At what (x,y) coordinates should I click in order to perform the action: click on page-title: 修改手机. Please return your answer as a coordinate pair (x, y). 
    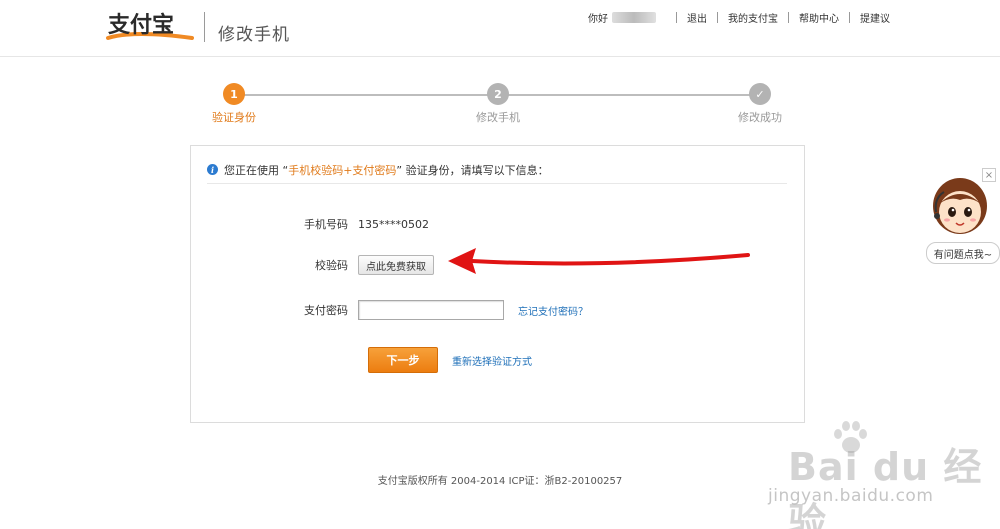
    Looking at the image, I should click on (254, 35).